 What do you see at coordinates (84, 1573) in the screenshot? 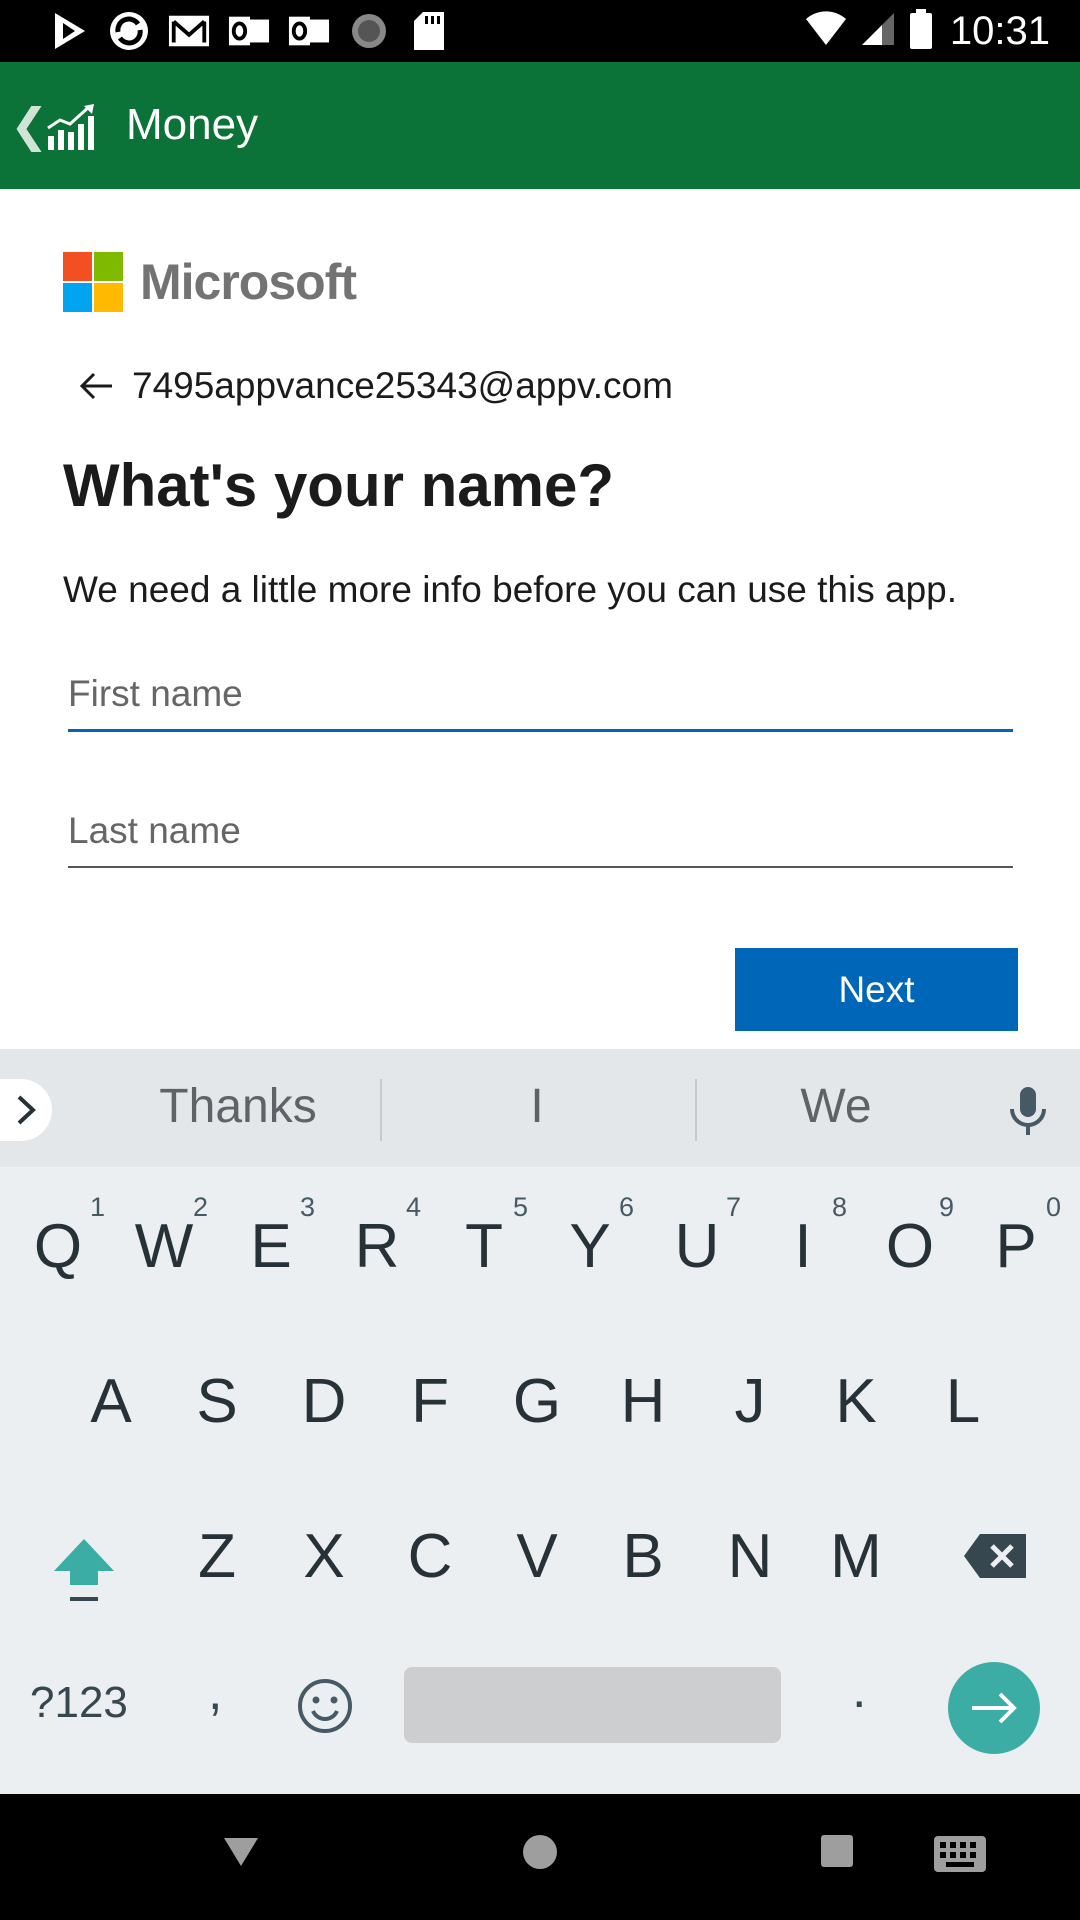
I see `shift-icon` at bounding box center [84, 1573].